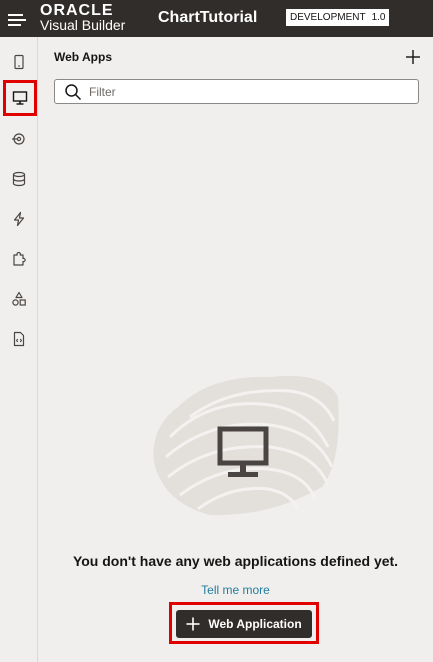  Describe the element at coordinates (73, 92) in the screenshot. I see `search-icon` at that location.